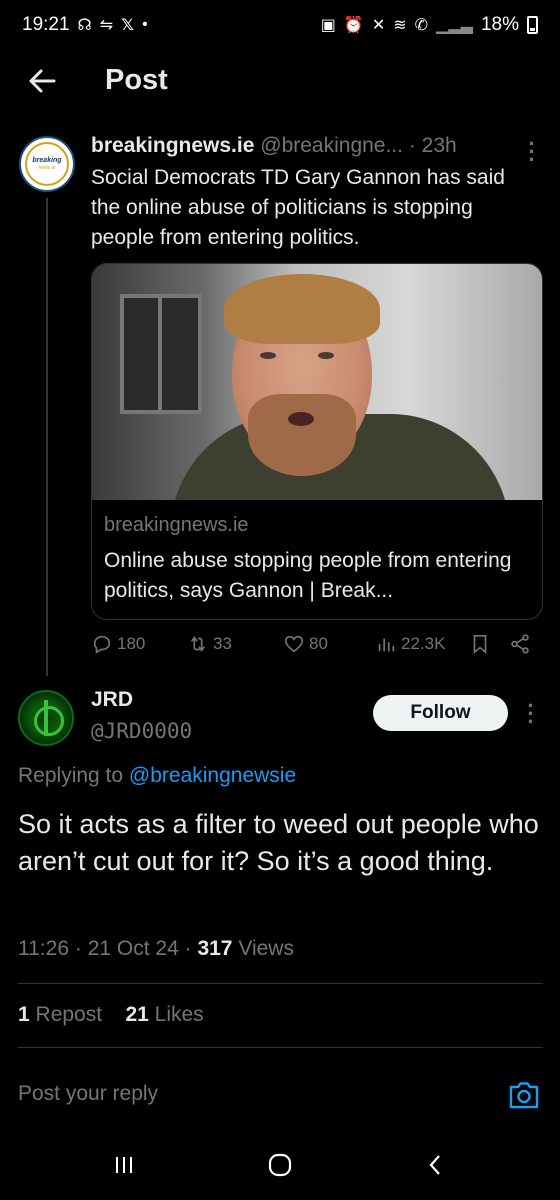 Image resolution: width=560 pixels, height=1200 pixels. I want to click on person-beard, so click(302, 435).